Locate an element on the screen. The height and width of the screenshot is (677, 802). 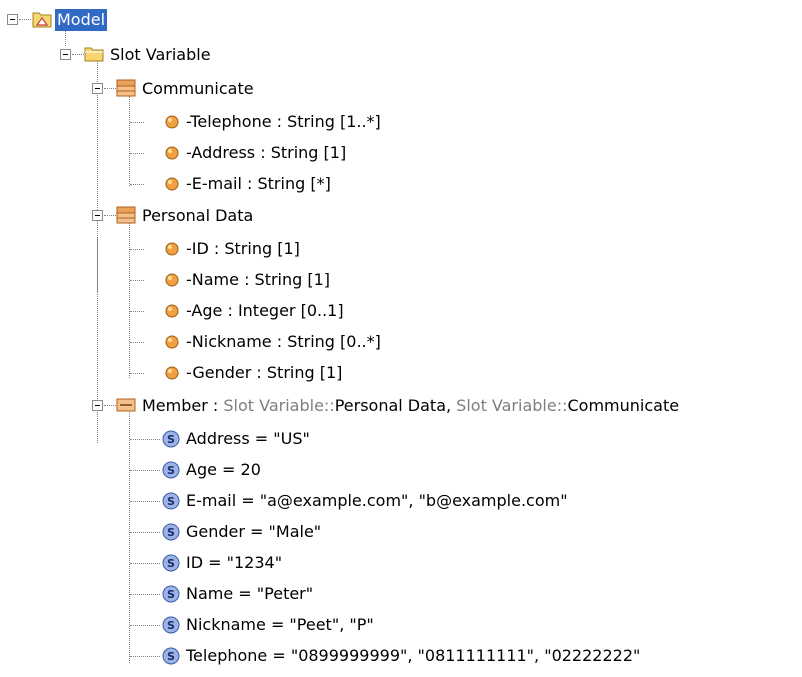
instance-name: Member is located at coordinates (175, 405).